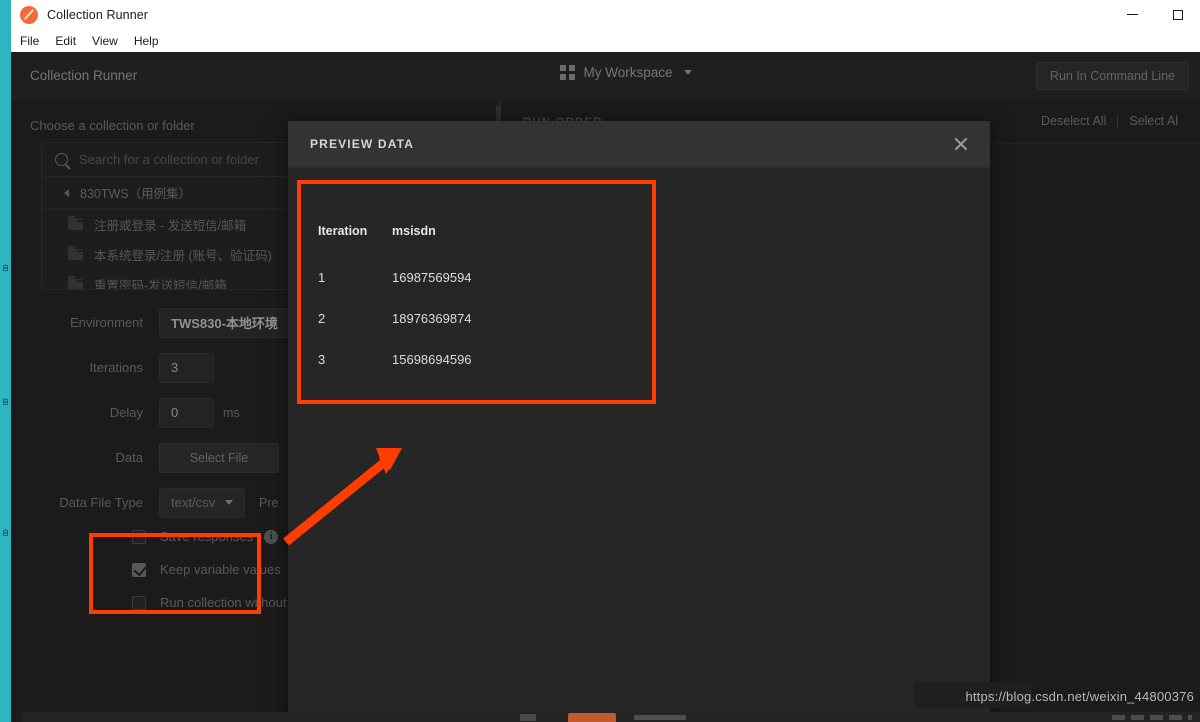  I want to click on maximize-button, so click(1177, 15).